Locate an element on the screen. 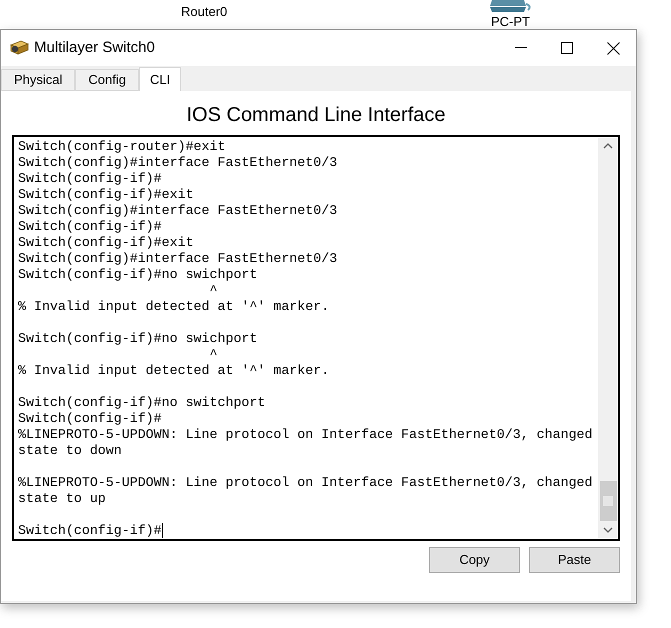  window-title: Multilayer Switch0 is located at coordinates (94, 48).